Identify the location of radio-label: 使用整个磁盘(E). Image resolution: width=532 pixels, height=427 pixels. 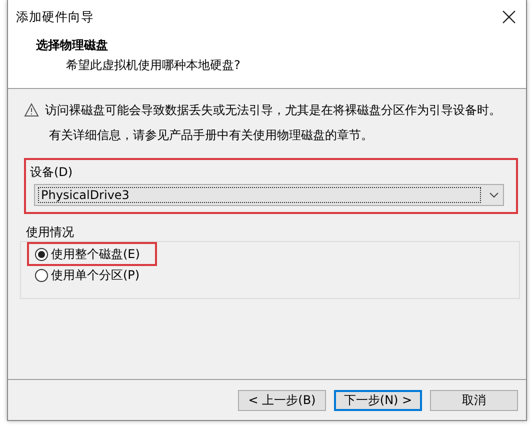
(95, 254).